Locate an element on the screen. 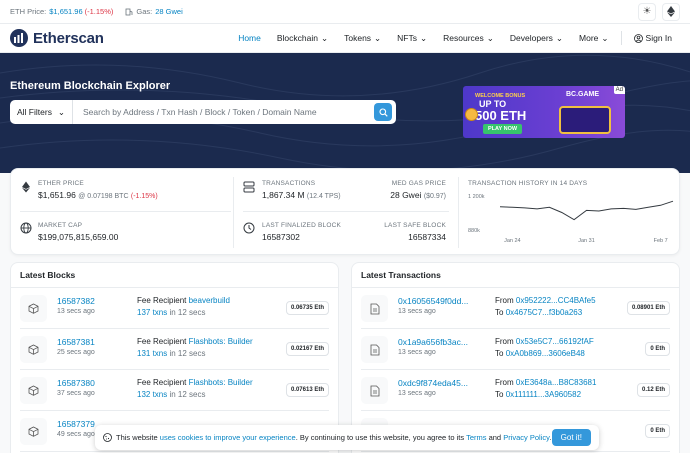 This screenshot has height=453, width=690. nav-nfts: NFTs ⌄ is located at coordinates (412, 38).